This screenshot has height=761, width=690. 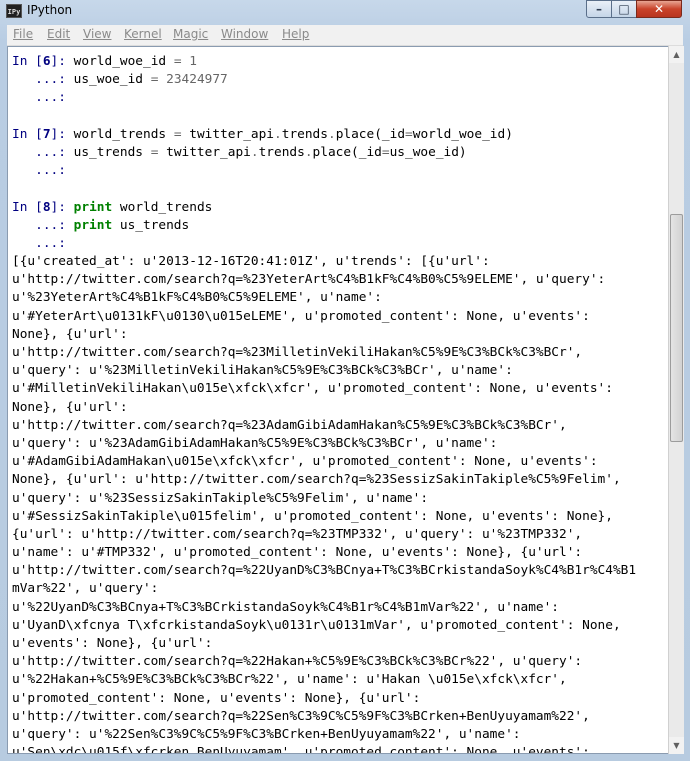 I want to click on vertical-scrollbar: ▲ ▼, so click(x=676, y=400).